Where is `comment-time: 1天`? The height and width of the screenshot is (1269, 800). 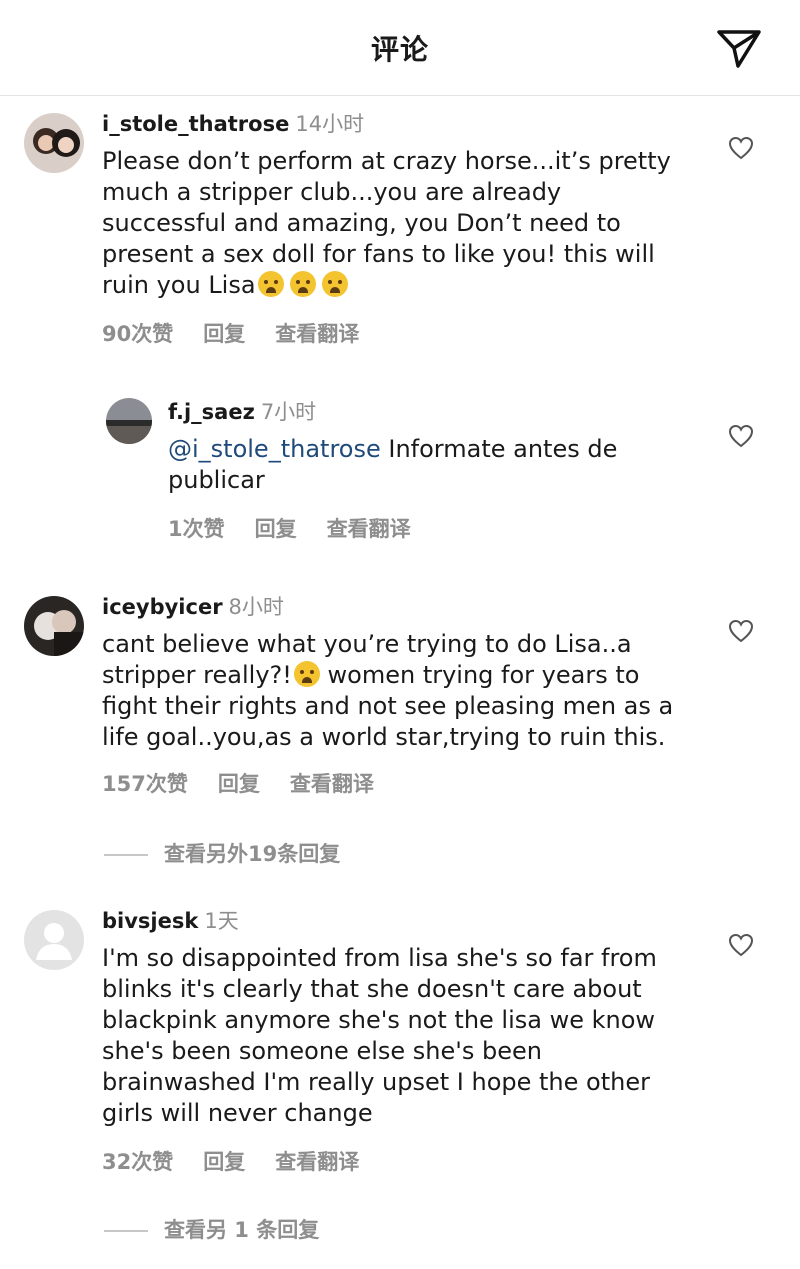 comment-time: 1天 is located at coordinates (221, 921).